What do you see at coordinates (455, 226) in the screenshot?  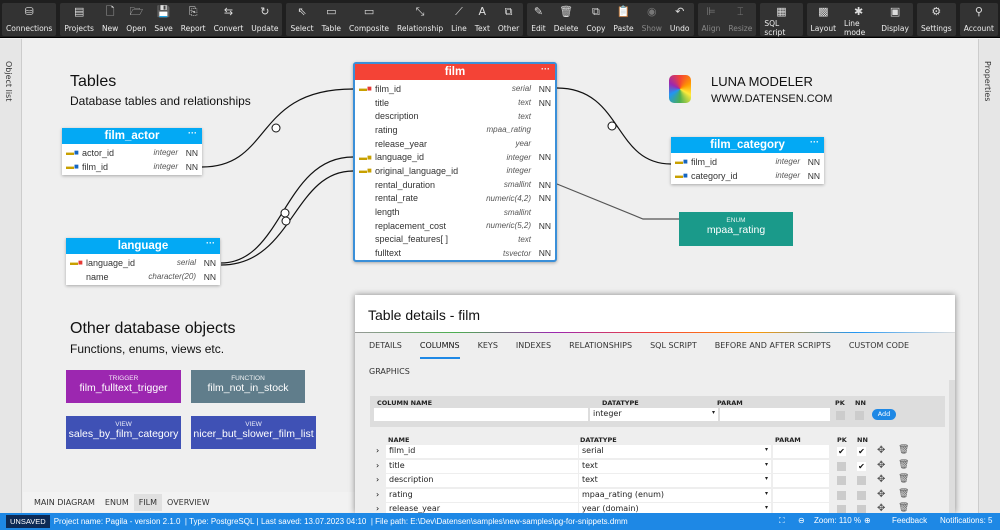 I see `column-row: replacement_cost numeric(5,2) NN` at bounding box center [455, 226].